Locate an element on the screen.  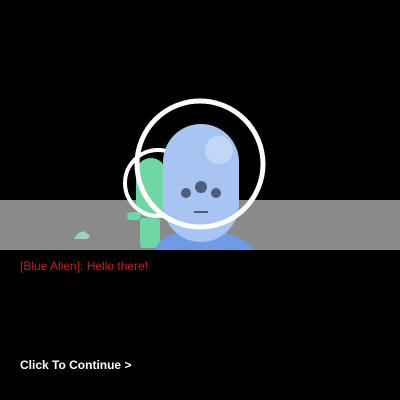
blue-alien-eye-right is located at coordinates (216, 193).